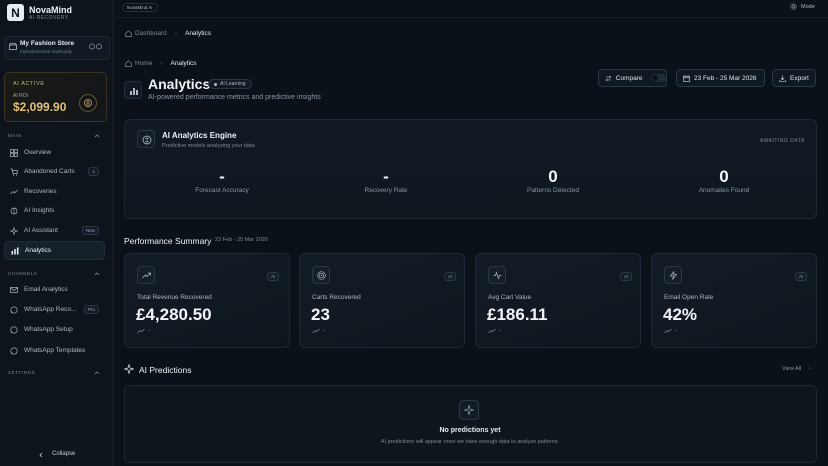 This screenshot has height=466, width=828. What do you see at coordinates (174, 314) in the screenshot?
I see `kpi-value: £4,280.50` at bounding box center [174, 314].